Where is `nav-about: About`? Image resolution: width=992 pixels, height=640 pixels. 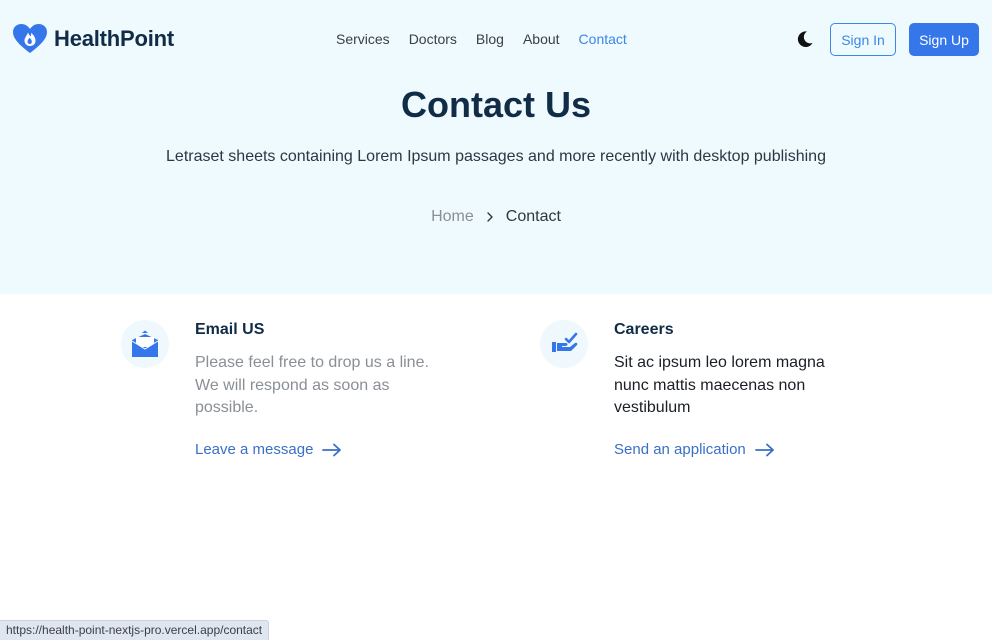
nav-about: About is located at coordinates (541, 39).